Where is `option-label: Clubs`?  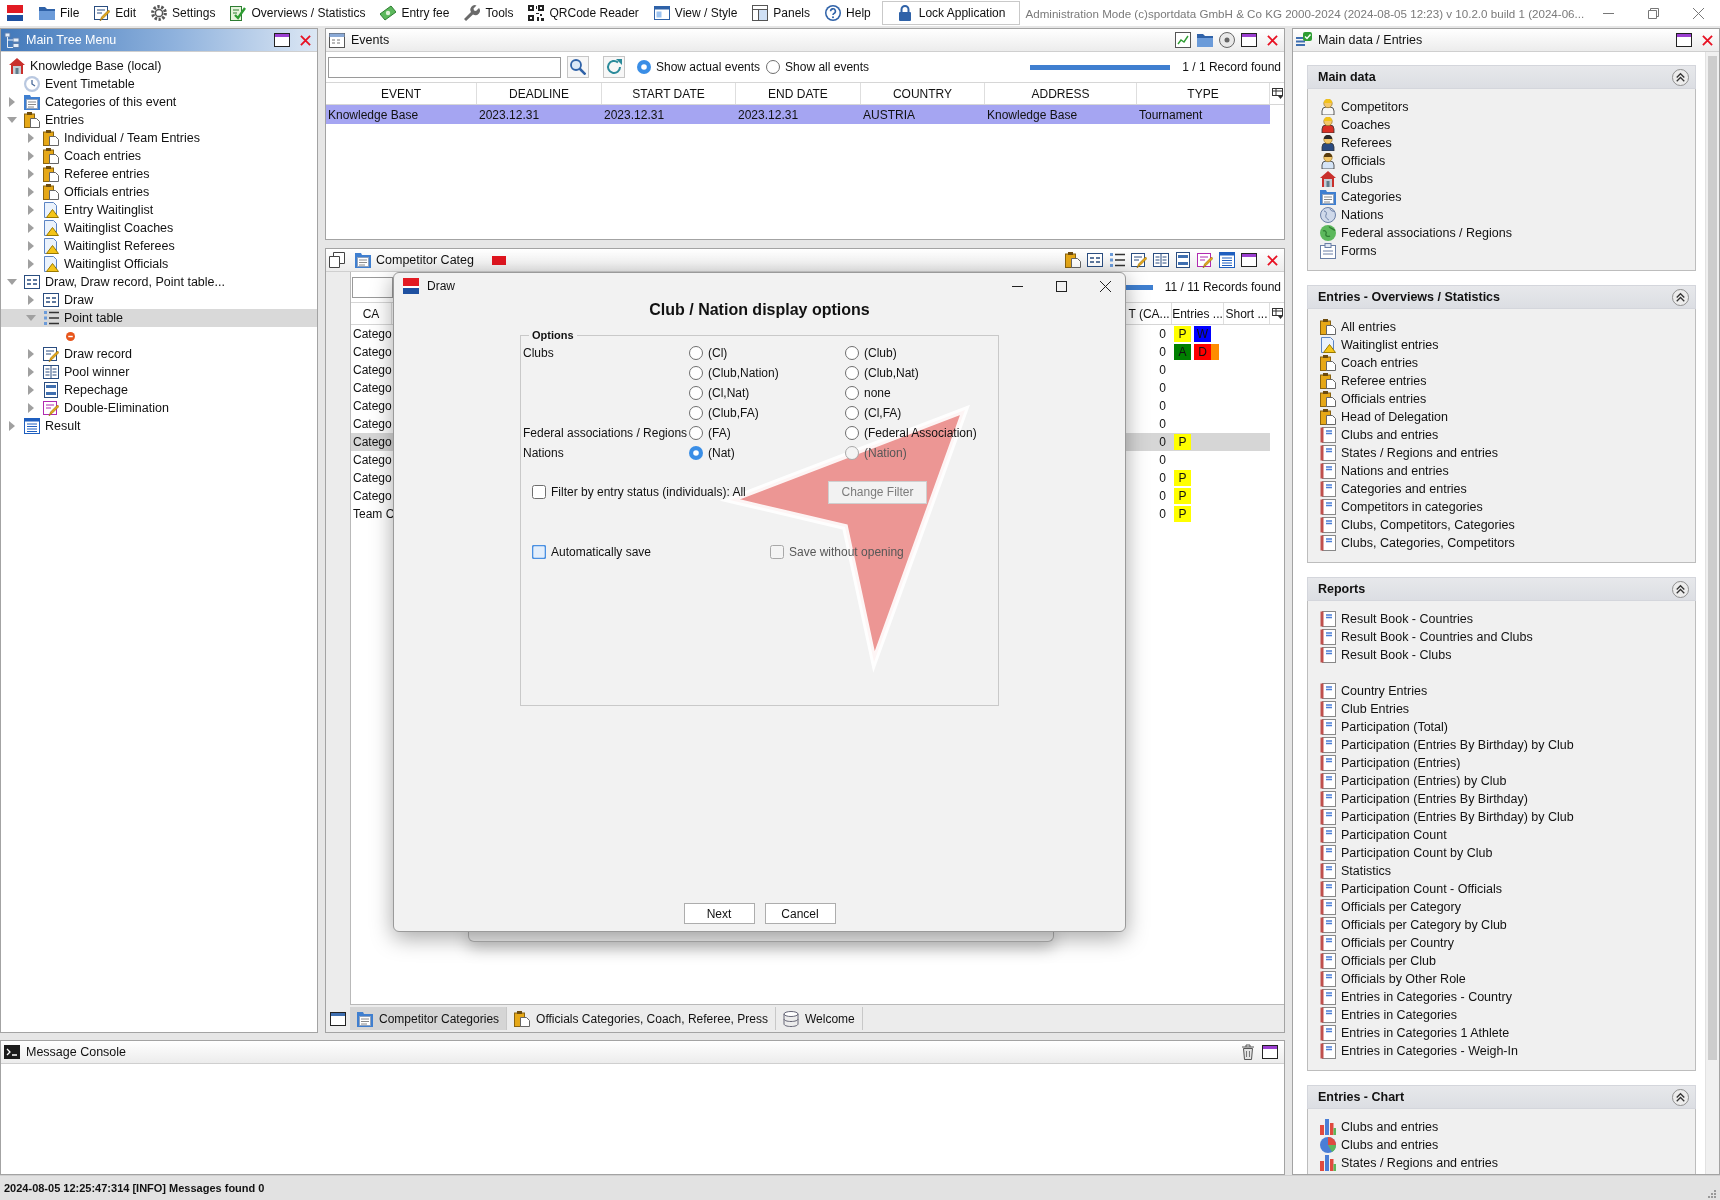 option-label: Clubs is located at coordinates (539, 353).